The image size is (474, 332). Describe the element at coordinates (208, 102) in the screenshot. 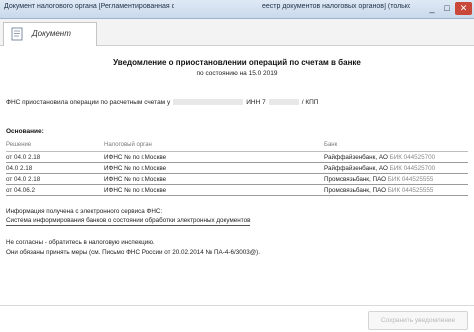

I see `redacted-company` at that location.